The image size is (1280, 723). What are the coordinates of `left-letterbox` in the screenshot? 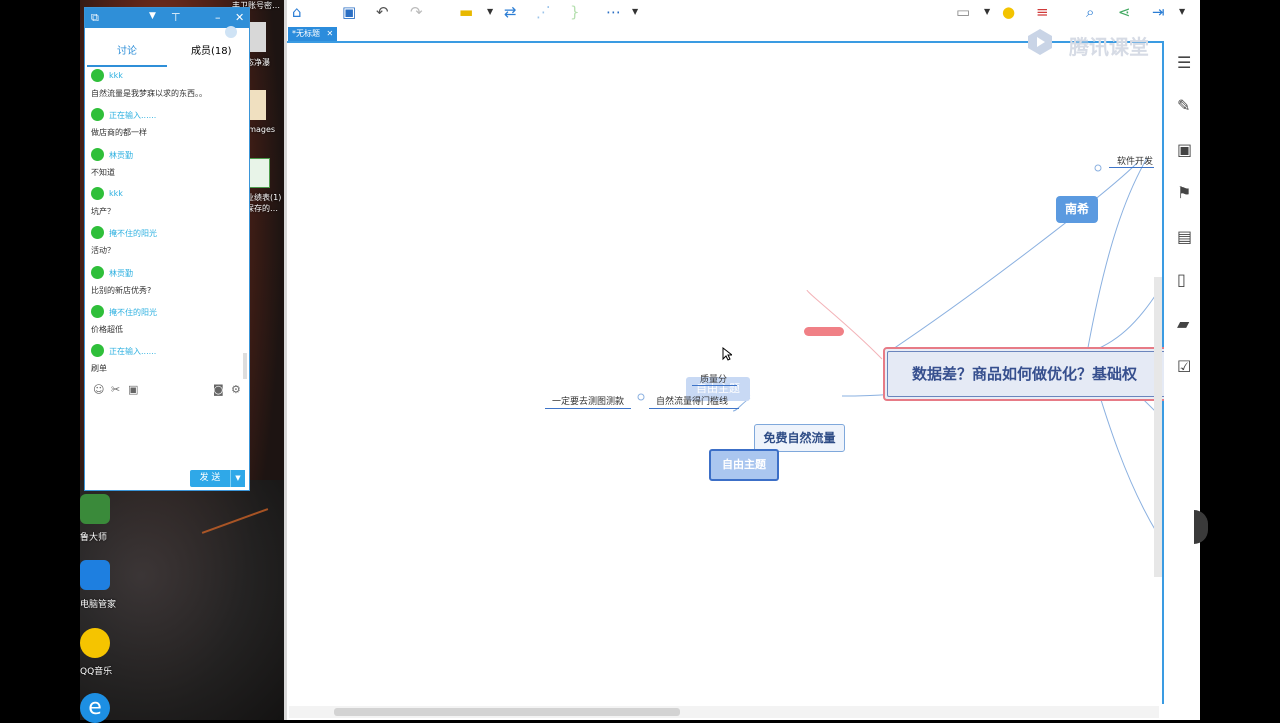 It's located at (40, 360).